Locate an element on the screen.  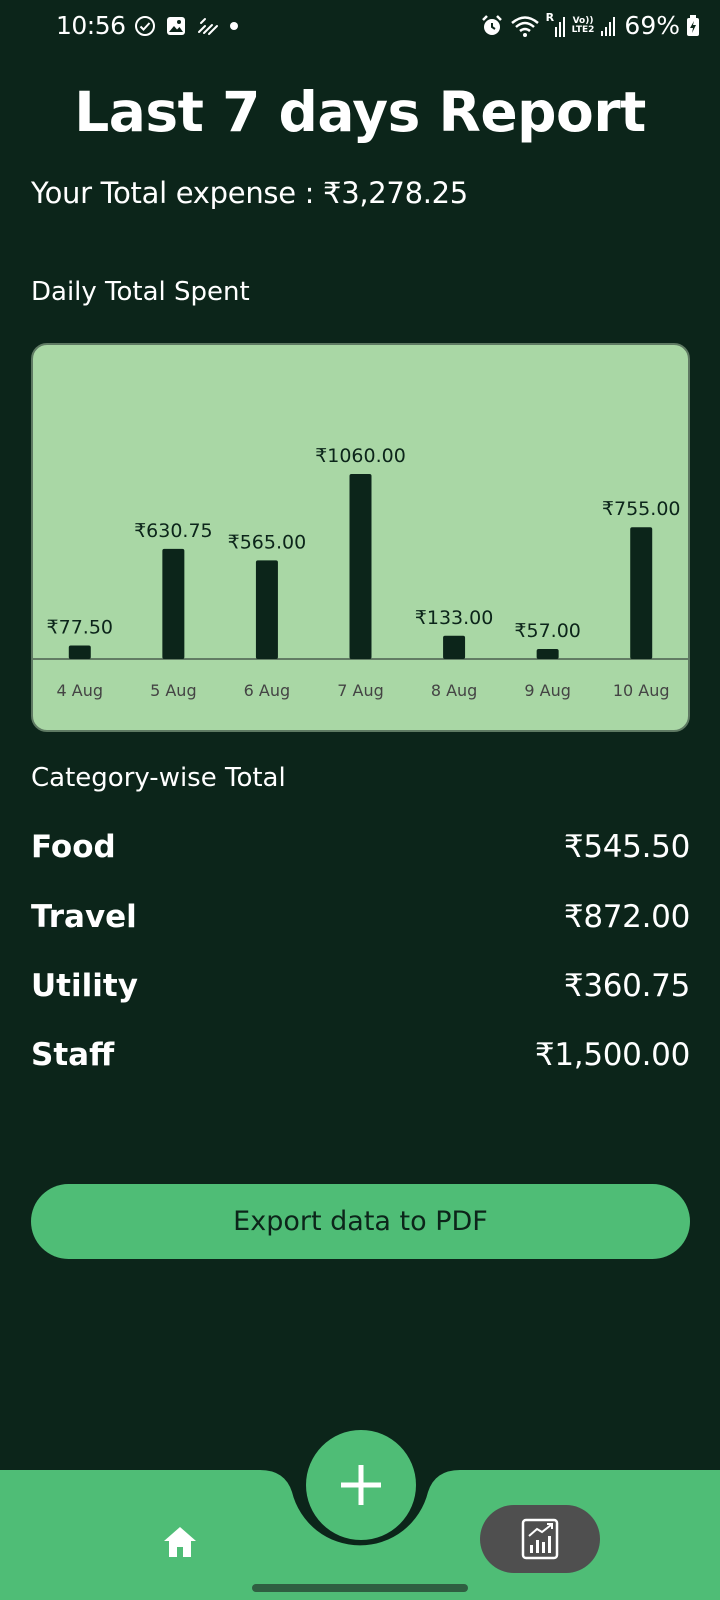
bar-value-label: ₹133.00 is located at coordinates (454, 618).